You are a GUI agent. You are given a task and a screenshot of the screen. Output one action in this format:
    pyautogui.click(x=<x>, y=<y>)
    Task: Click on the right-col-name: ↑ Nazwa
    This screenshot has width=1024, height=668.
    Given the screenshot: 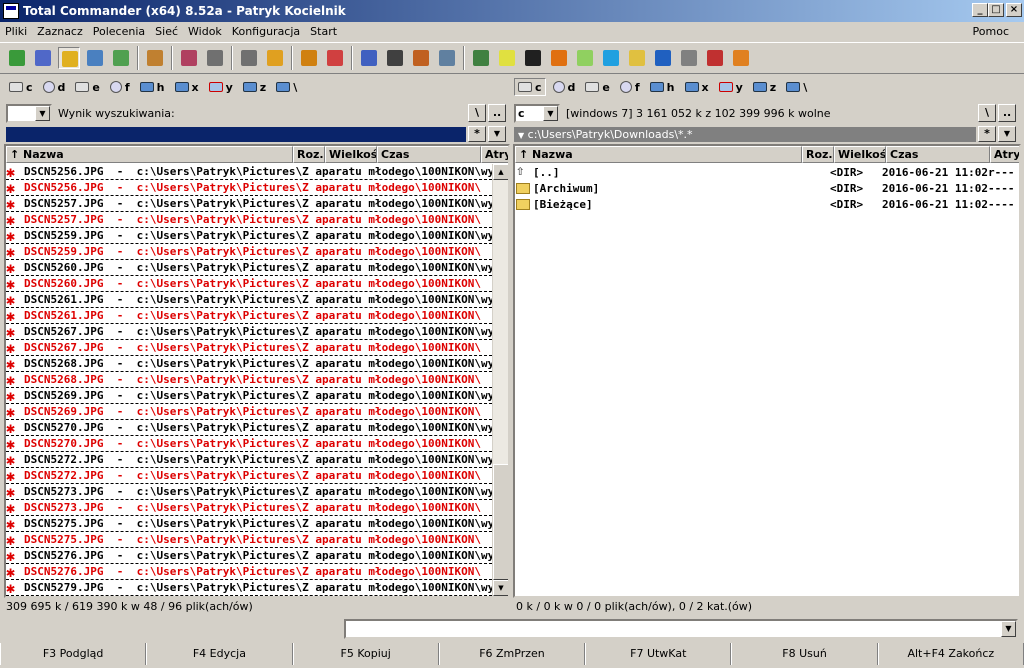 What is the action you would take?
    pyautogui.click(x=658, y=154)
    